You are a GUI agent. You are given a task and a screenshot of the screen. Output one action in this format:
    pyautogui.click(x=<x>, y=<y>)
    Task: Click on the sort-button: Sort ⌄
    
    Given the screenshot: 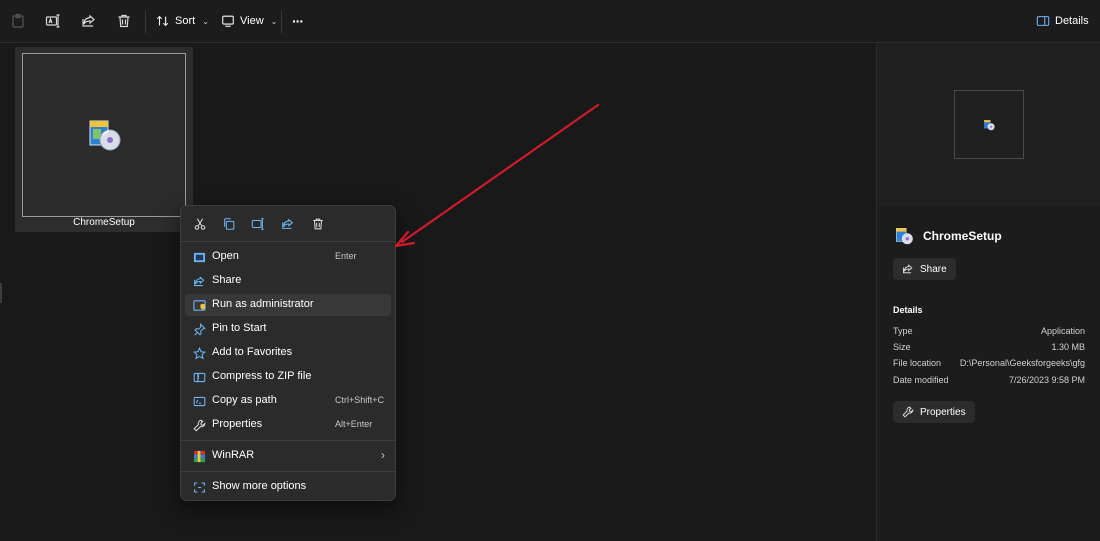 What is the action you would take?
    pyautogui.click(x=182, y=21)
    